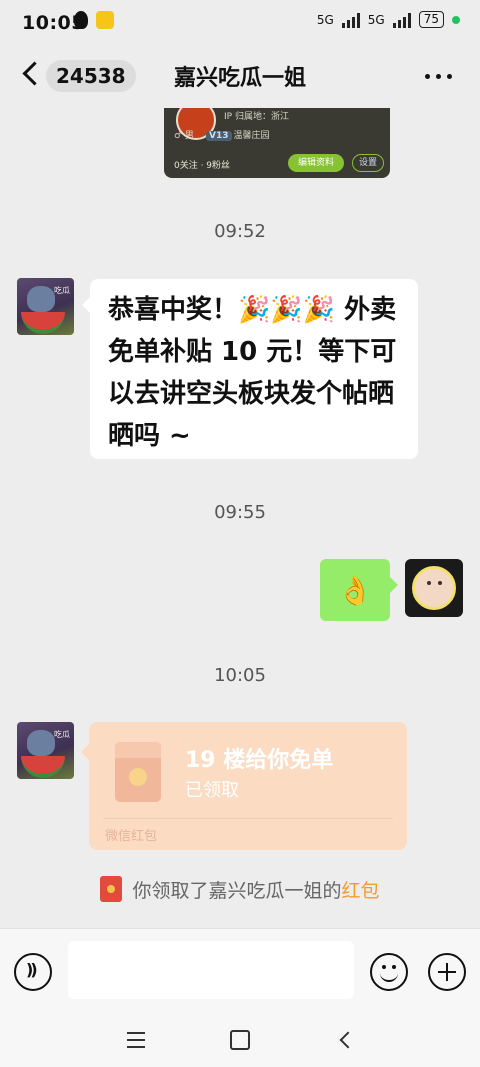 The width and height of the screenshot is (480, 1067). Describe the element at coordinates (252, 373) in the screenshot. I see `message-text: 恭喜中奖！🎉🎉🎉 外卖免单补贴 10 元！等下可以去讲空头板块发个帖晒晒吗 ~` at that location.